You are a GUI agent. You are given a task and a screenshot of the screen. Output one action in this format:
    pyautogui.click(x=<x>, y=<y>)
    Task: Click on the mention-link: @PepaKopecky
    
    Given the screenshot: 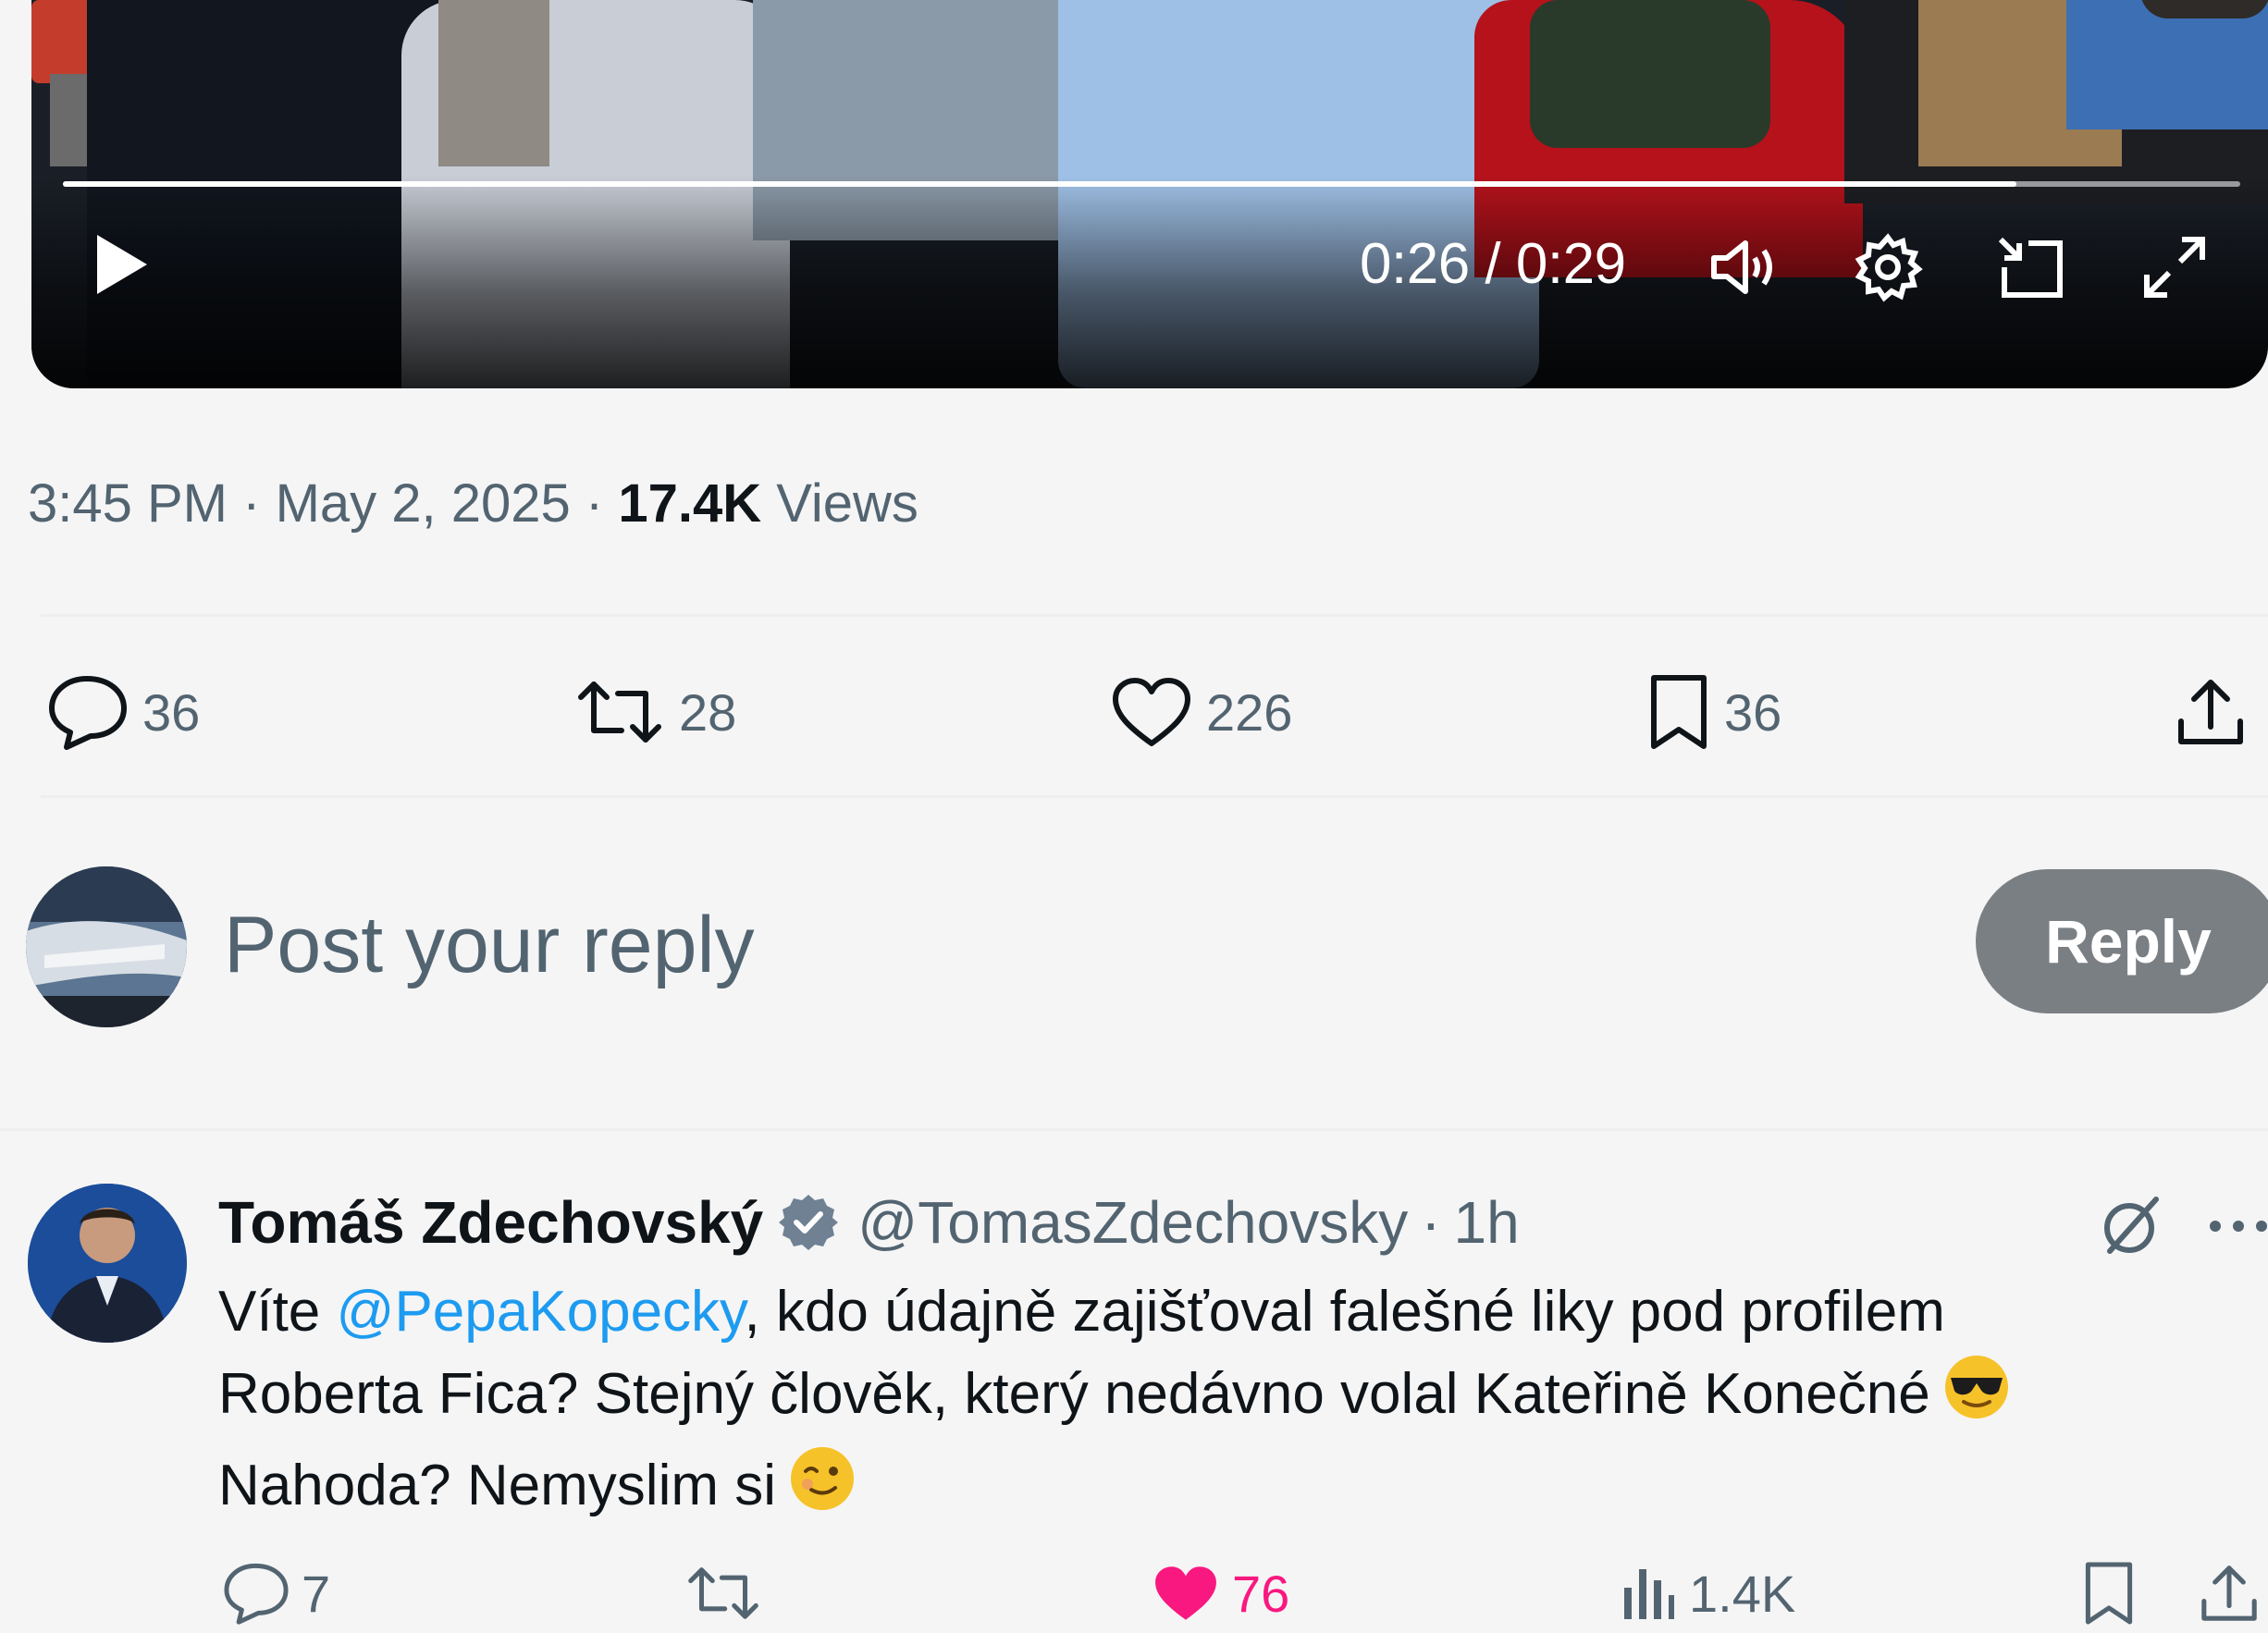 What is the action you would take?
    pyautogui.click(x=541, y=1312)
    